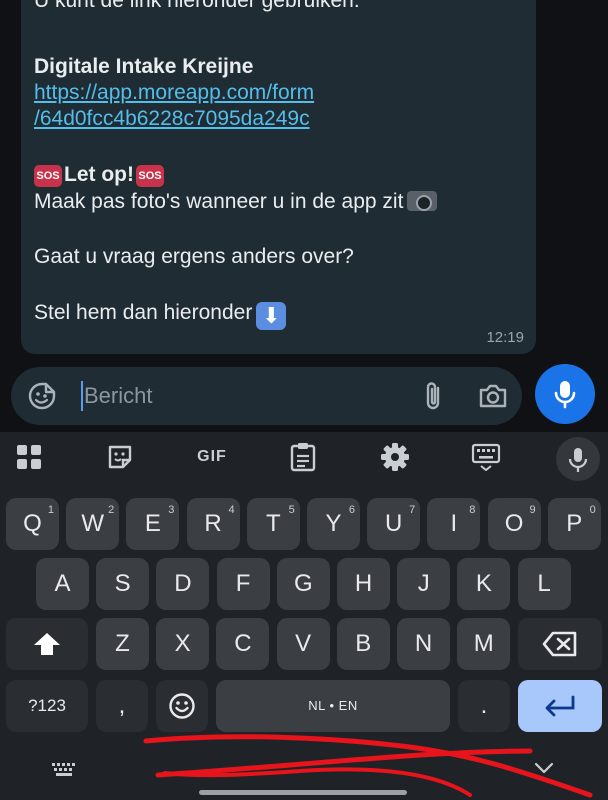 This screenshot has width=608, height=800. I want to click on key-q: Q1, so click(32, 524).